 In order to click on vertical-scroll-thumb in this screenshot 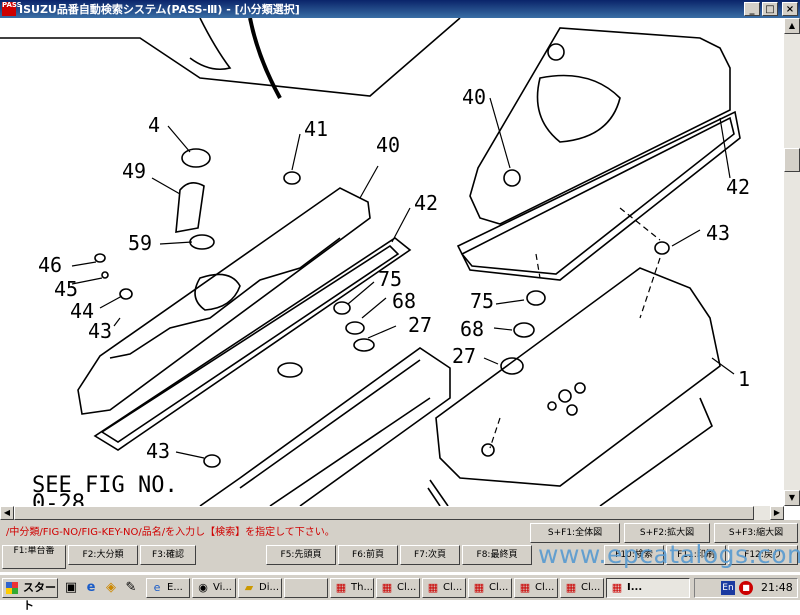, I will do `click(792, 160)`.